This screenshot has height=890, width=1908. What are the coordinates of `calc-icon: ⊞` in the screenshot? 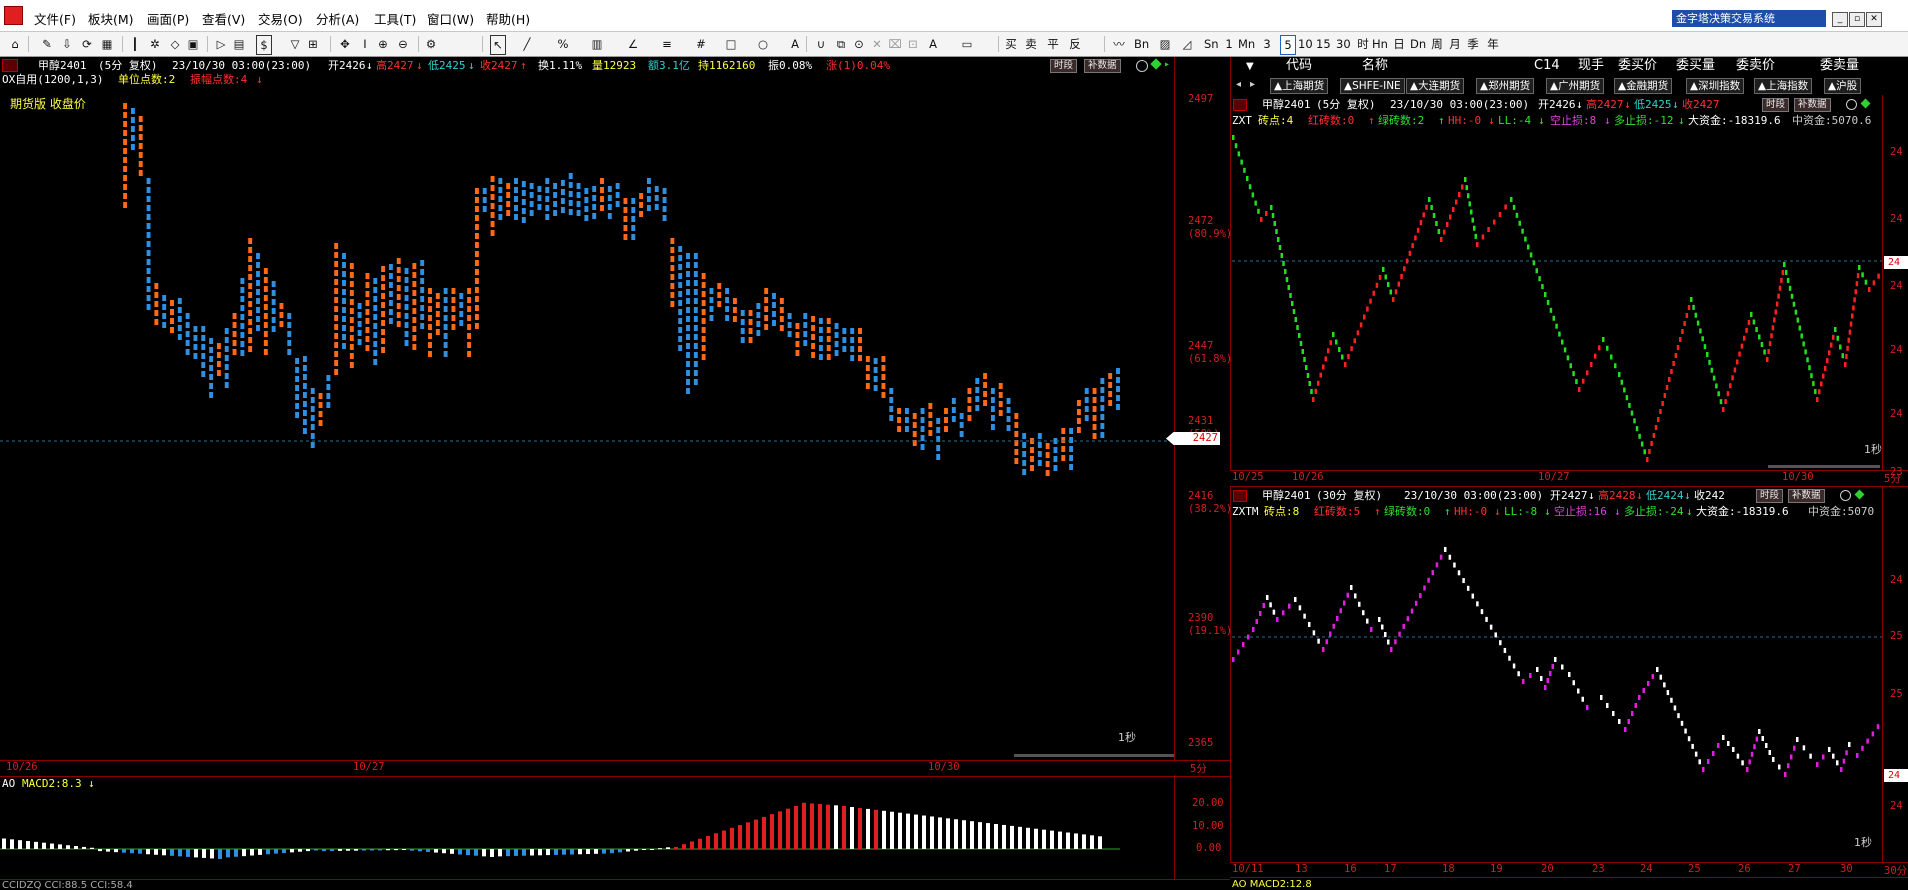 It's located at (313, 44).